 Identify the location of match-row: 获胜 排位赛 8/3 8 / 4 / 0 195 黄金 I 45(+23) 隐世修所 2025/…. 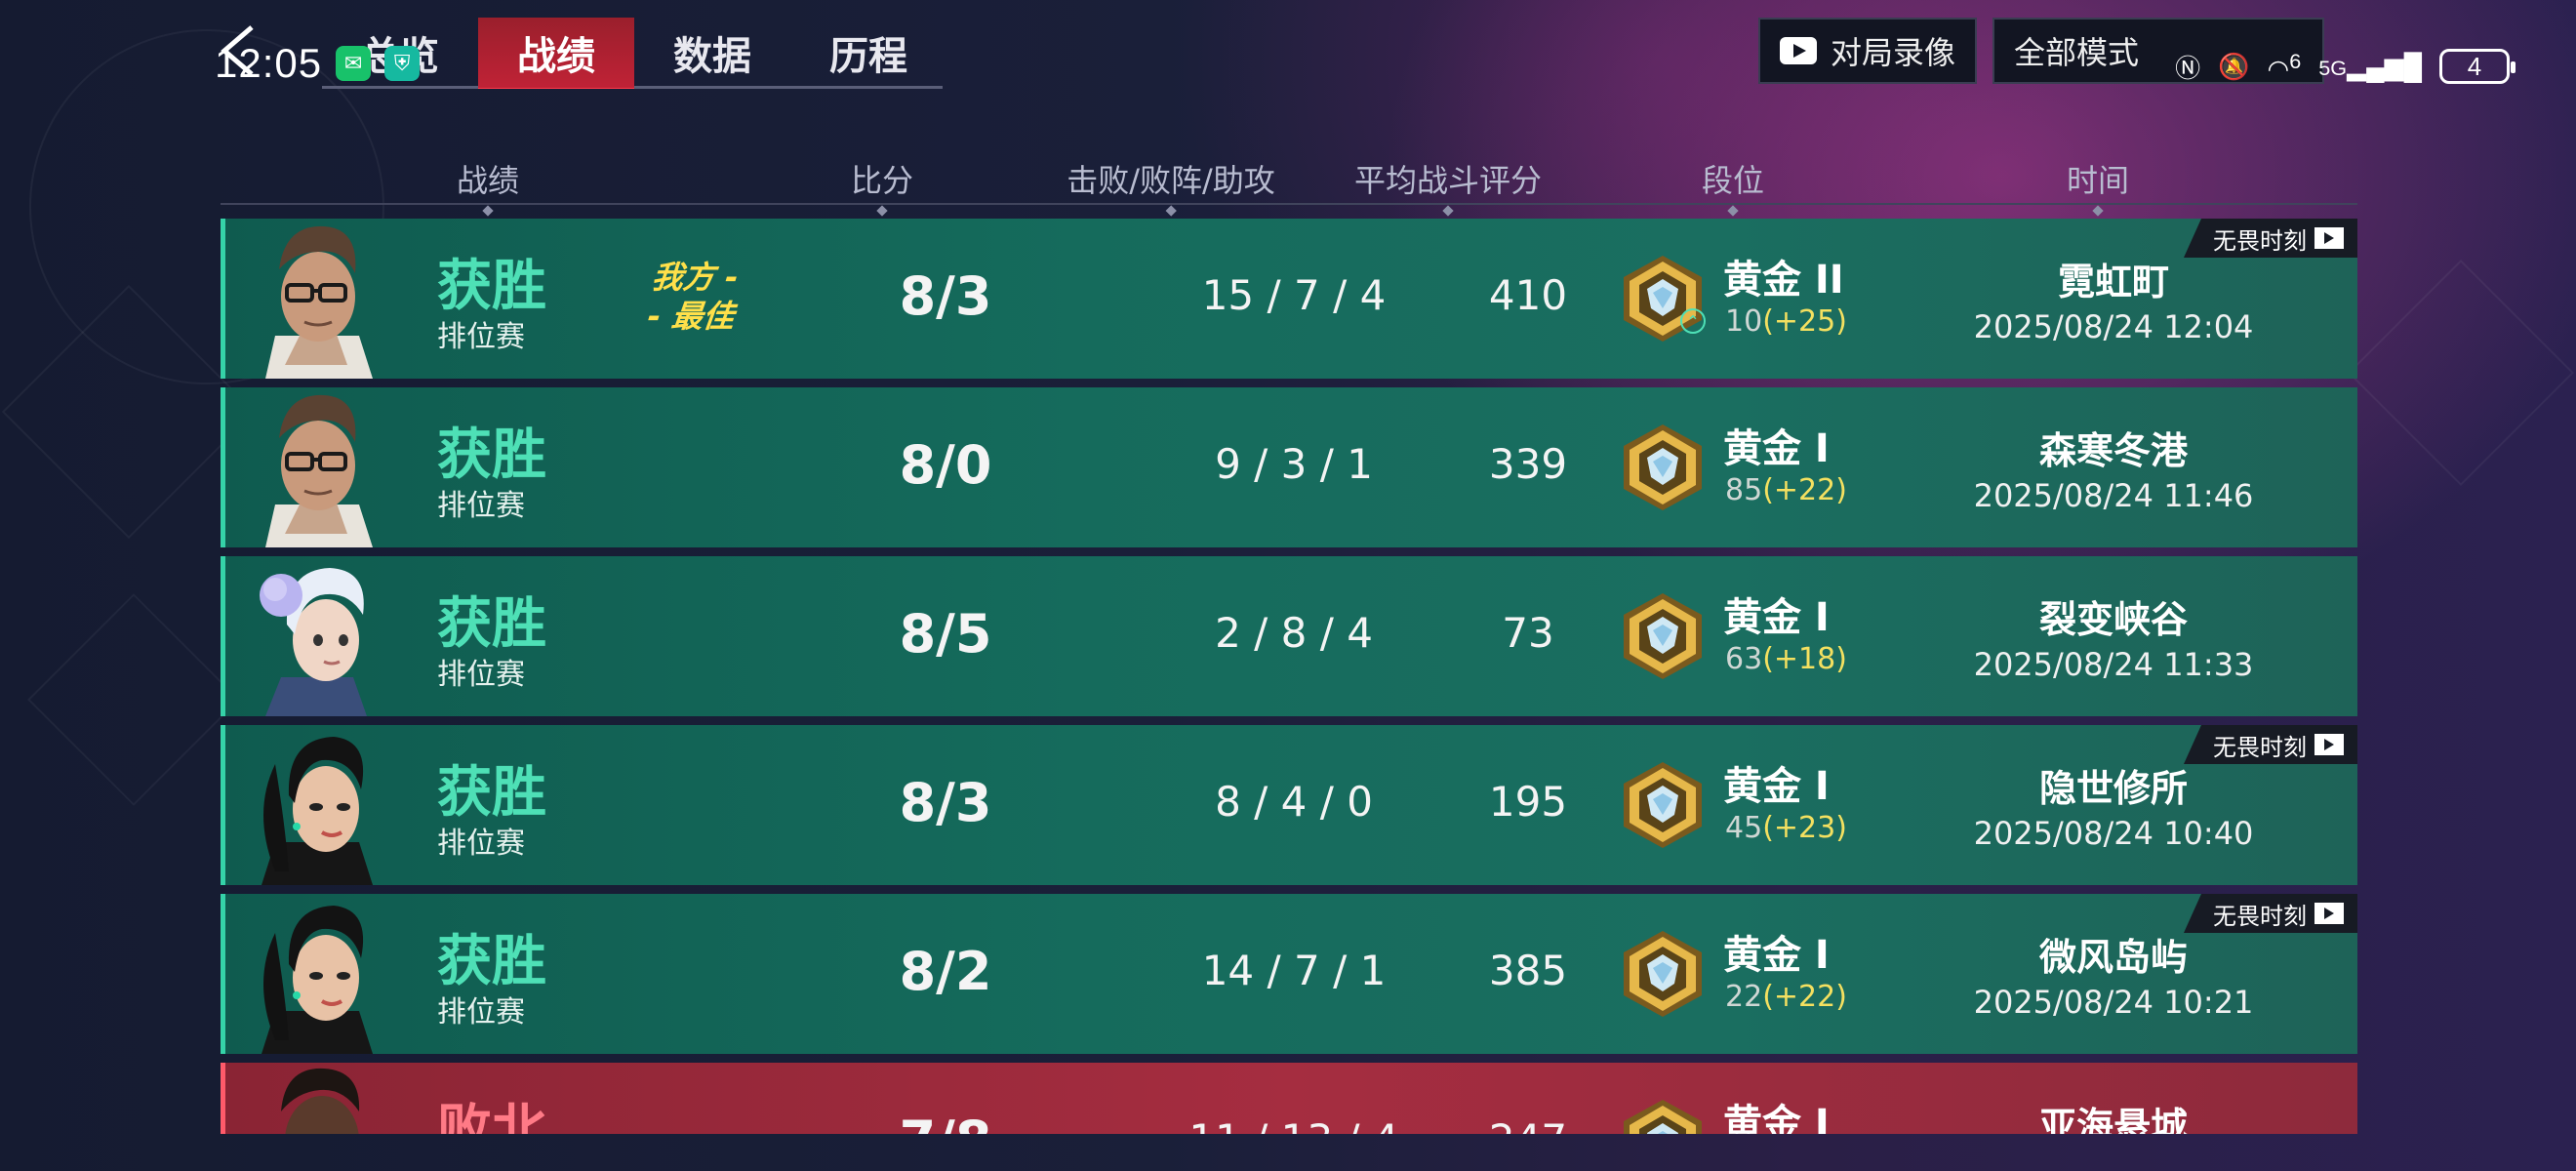
(1289, 805).